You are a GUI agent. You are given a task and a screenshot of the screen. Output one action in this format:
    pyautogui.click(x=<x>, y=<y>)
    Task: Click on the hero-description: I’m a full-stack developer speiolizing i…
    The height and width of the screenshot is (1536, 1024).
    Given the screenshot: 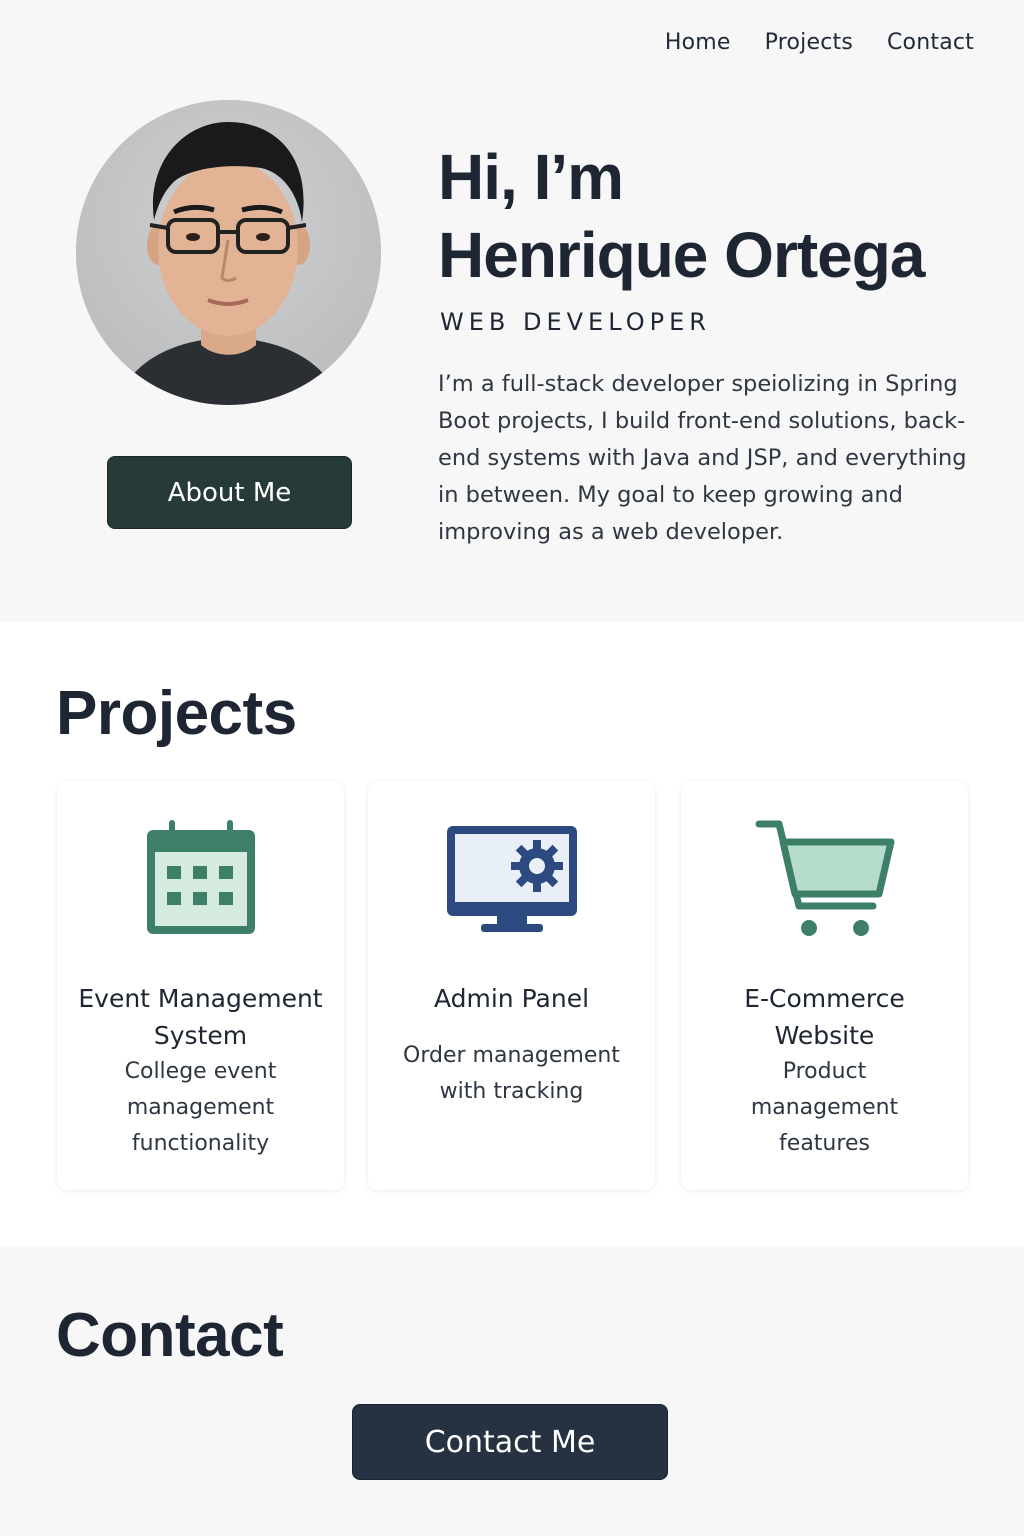 What is the action you would take?
    pyautogui.click(x=702, y=458)
    